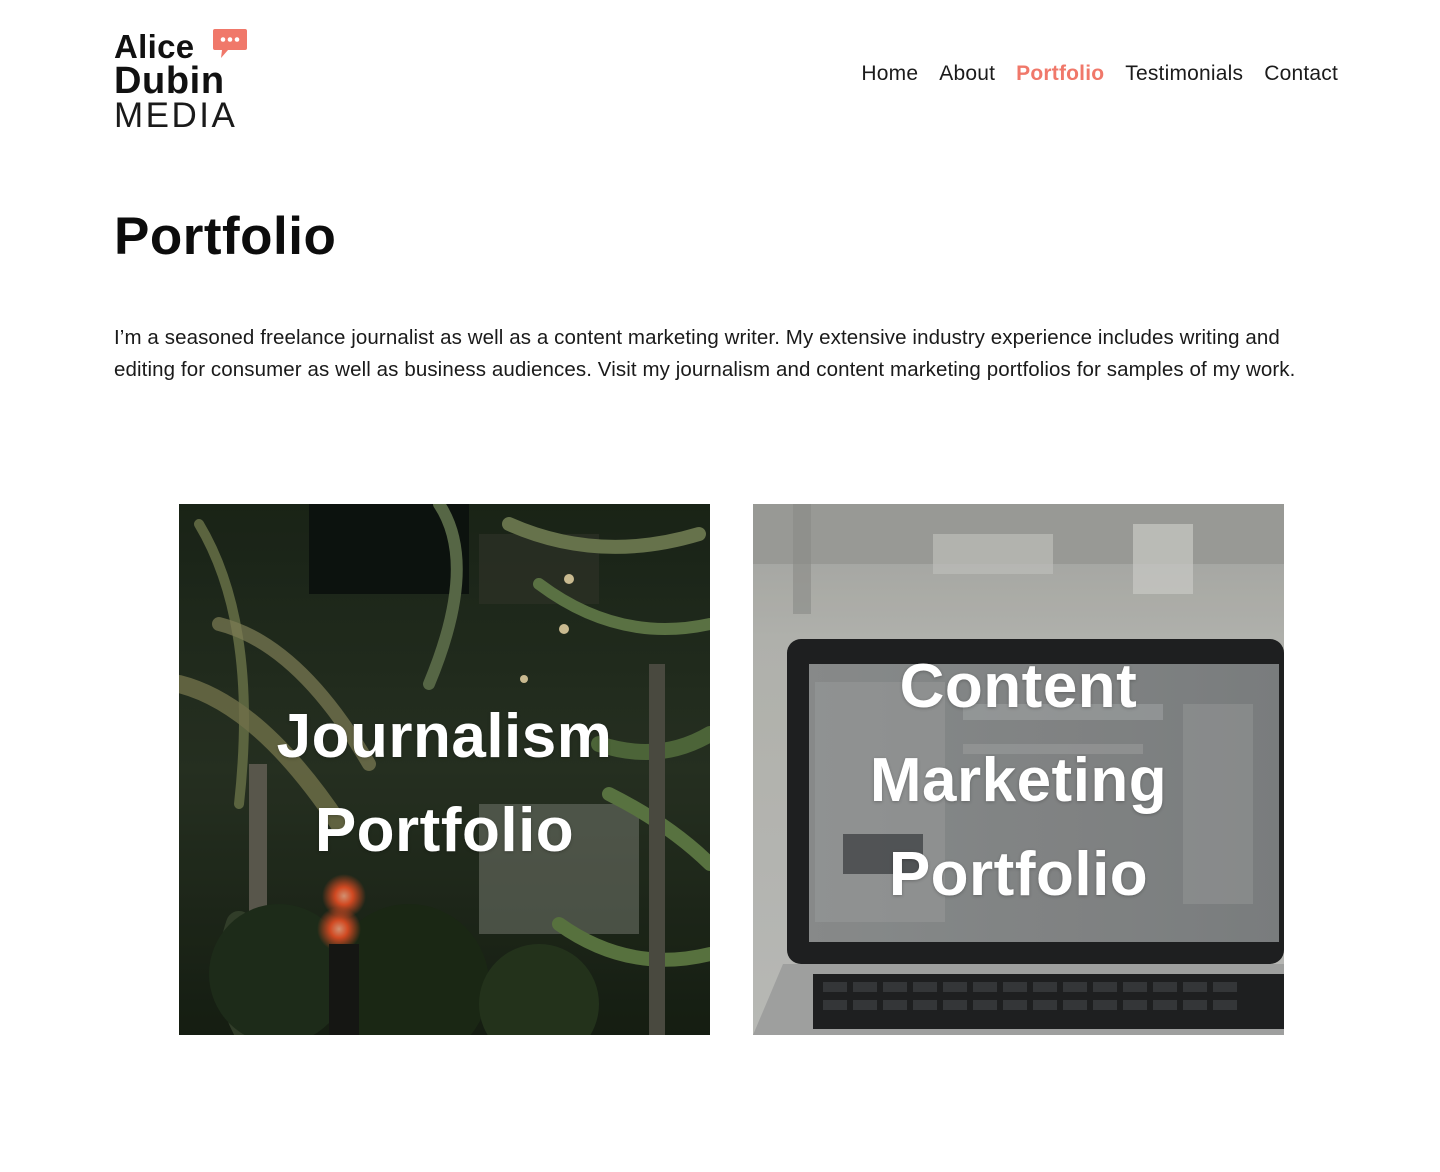 This screenshot has width=1440, height=1172. Describe the element at coordinates (169, 81) in the screenshot. I see `logo-text-dubin: Dubin` at that location.